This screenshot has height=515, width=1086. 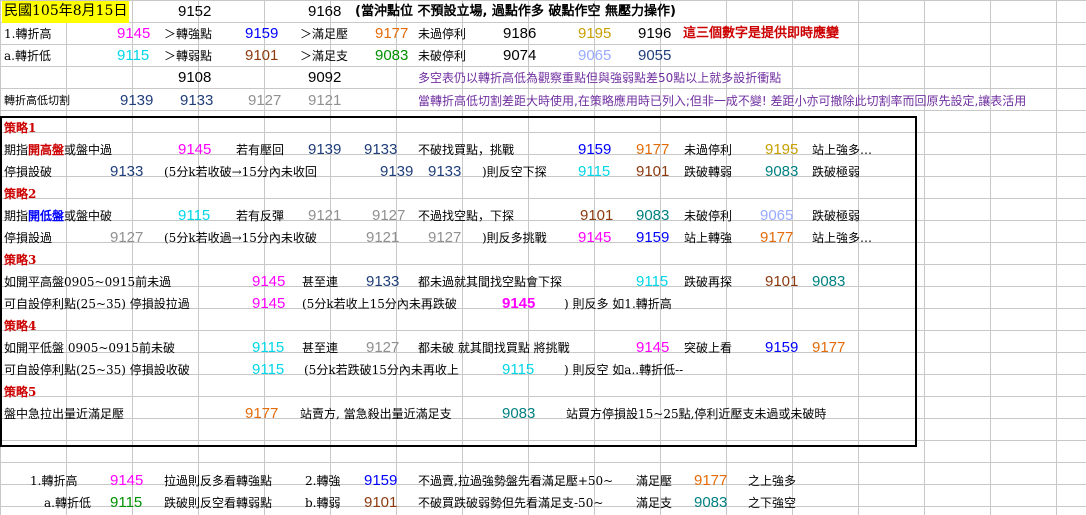 I want to click on header-note: (當沖點位 不預設立場, 過點作多 破點作空 無壓力操作), so click(x=515, y=11).